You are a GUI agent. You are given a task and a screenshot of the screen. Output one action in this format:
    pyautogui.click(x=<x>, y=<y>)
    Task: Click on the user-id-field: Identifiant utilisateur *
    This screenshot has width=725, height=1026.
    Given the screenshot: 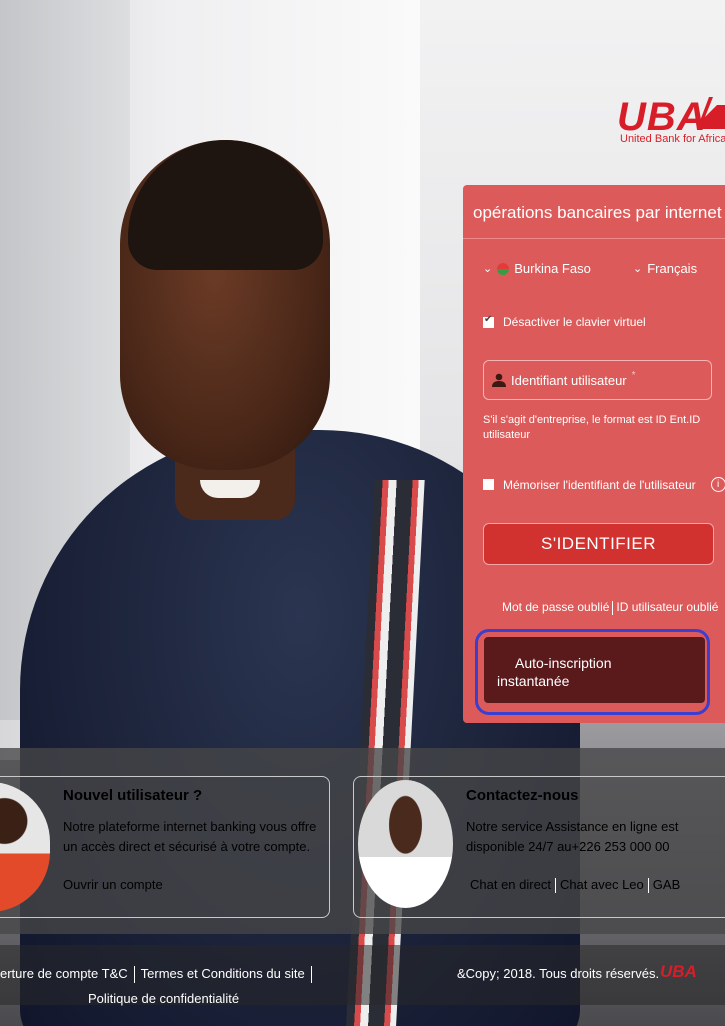 What is the action you would take?
    pyautogui.click(x=597, y=380)
    